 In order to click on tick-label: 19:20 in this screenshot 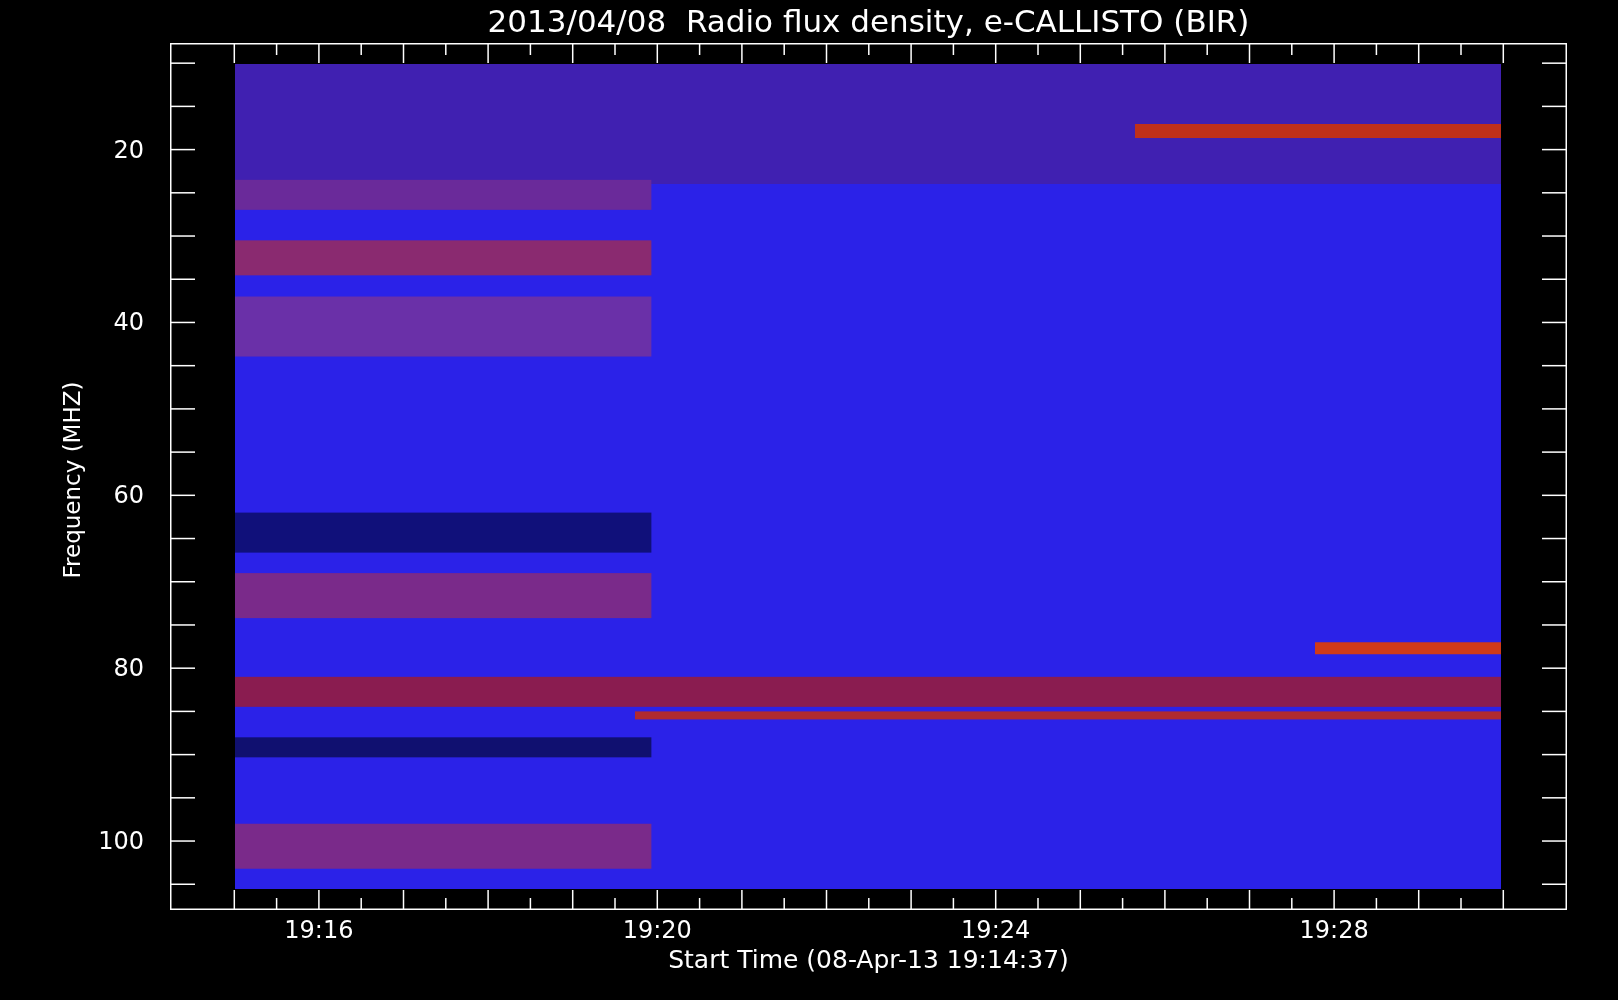, I will do `click(657, 930)`.